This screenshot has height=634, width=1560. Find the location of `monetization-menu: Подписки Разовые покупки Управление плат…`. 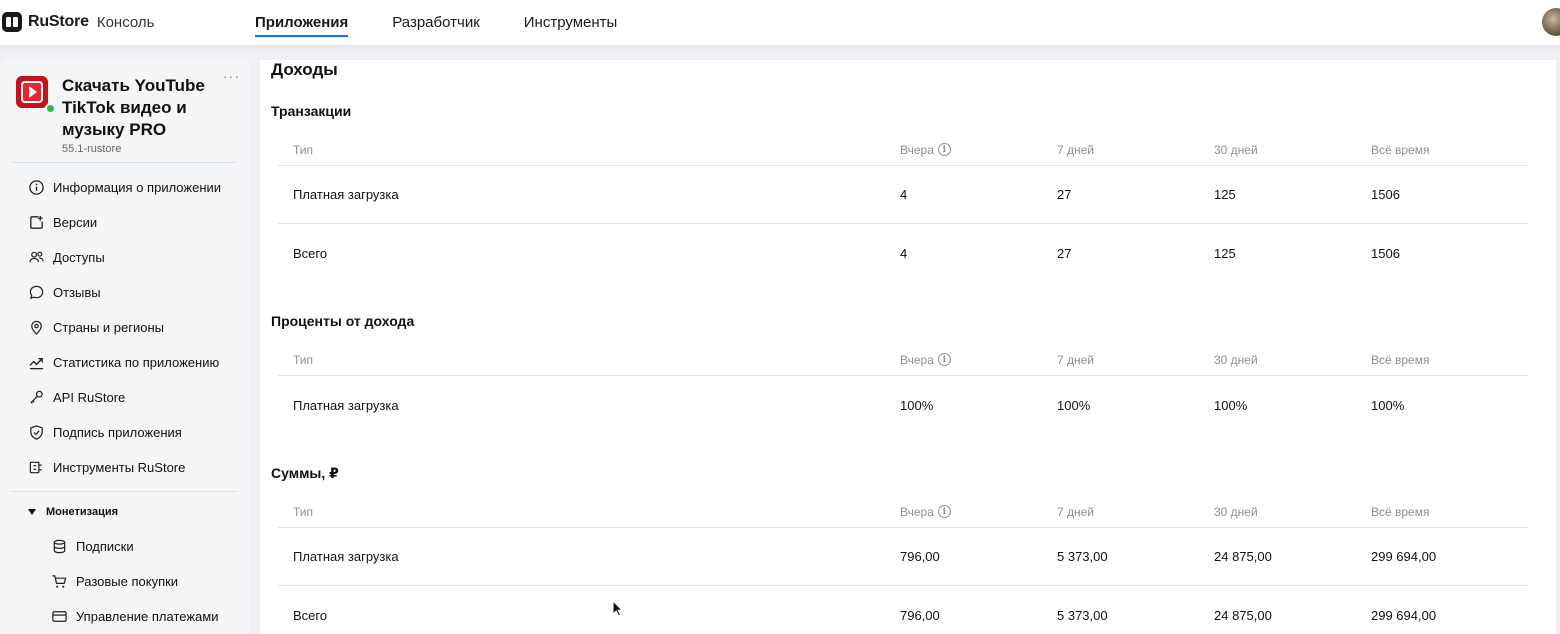

monetization-menu: Подписки Разовые покупки Управление плат… is located at coordinates (125, 581).